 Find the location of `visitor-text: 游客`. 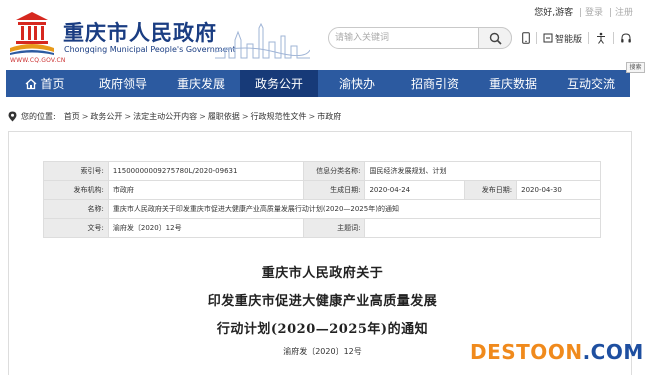

visitor-text: 游客 is located at coordinates (564, 13).